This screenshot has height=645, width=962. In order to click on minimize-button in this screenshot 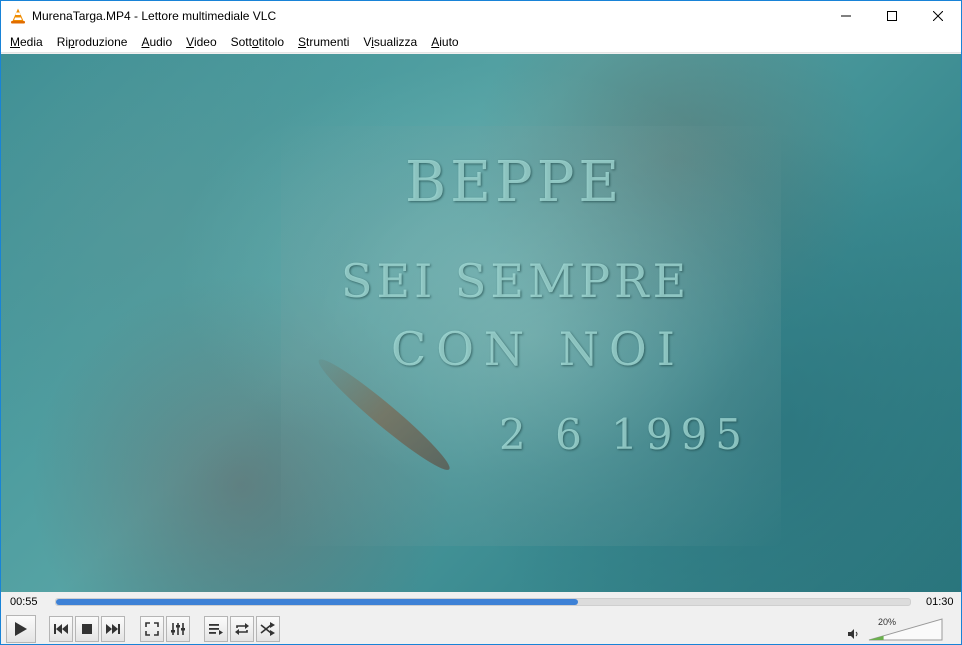, I will do `click(846, 16)`.